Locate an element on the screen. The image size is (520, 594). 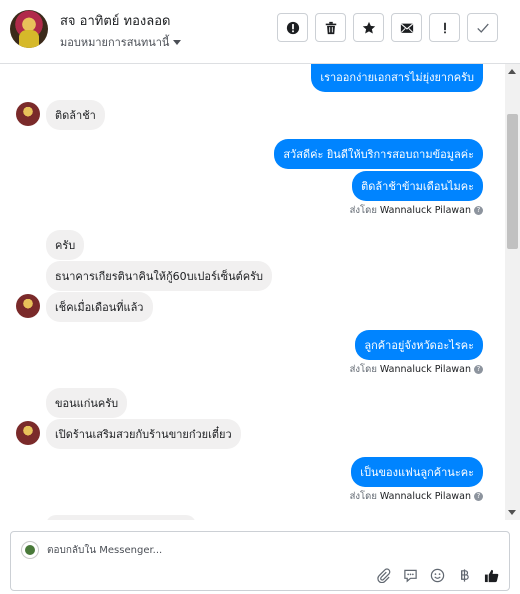
message-bubble-outgoing: เป็นของแฟนลูกค้านะคะ is located at coordinates (417, 472).